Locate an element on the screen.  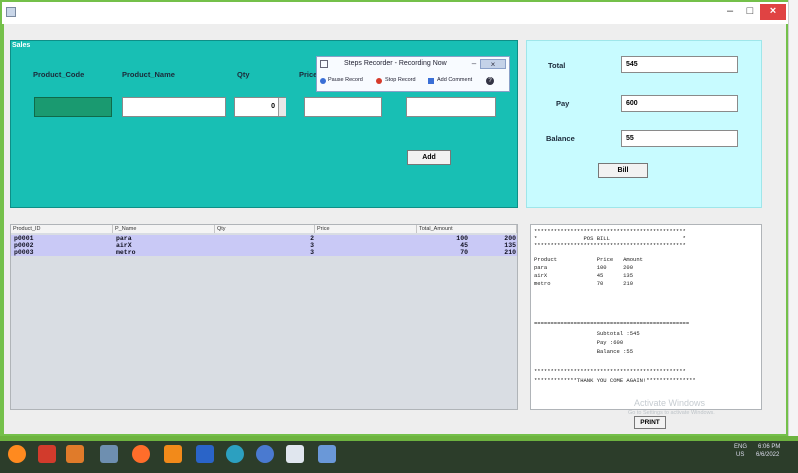
add-button: Add is located at coordinates (429, 157).